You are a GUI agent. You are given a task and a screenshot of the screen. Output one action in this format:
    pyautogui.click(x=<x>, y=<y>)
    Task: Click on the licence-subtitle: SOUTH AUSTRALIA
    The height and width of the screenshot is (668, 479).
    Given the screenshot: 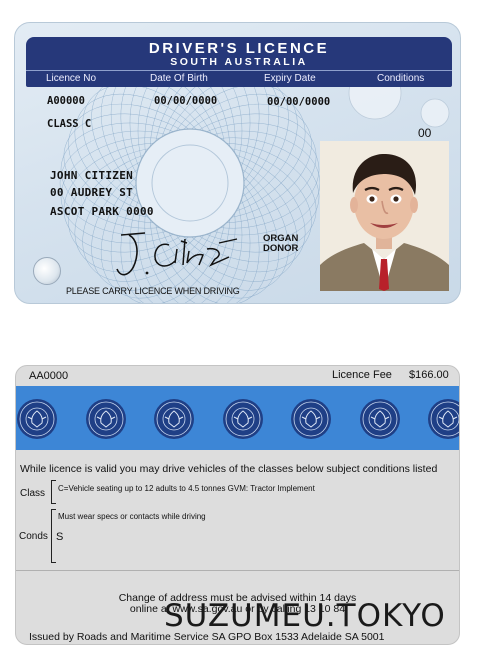 What is the action you would take?
    pyautogui.click(x=239, y=62)
    